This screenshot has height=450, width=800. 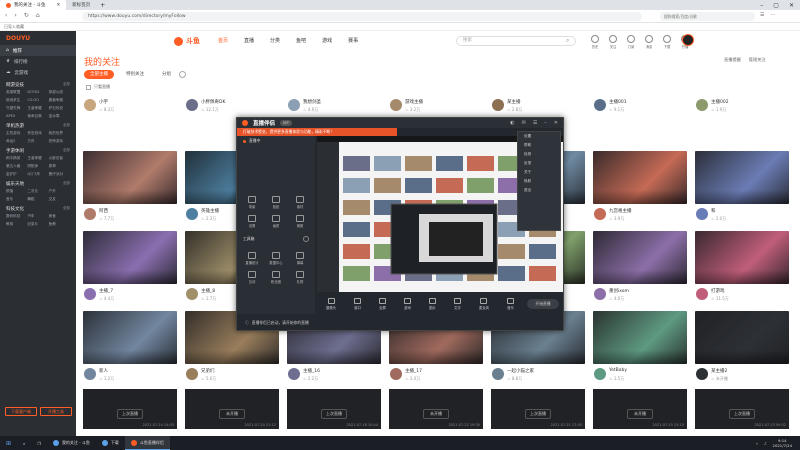 I want to click on sidebar-category-link: 绝地求生, so click(x=16, y=100).